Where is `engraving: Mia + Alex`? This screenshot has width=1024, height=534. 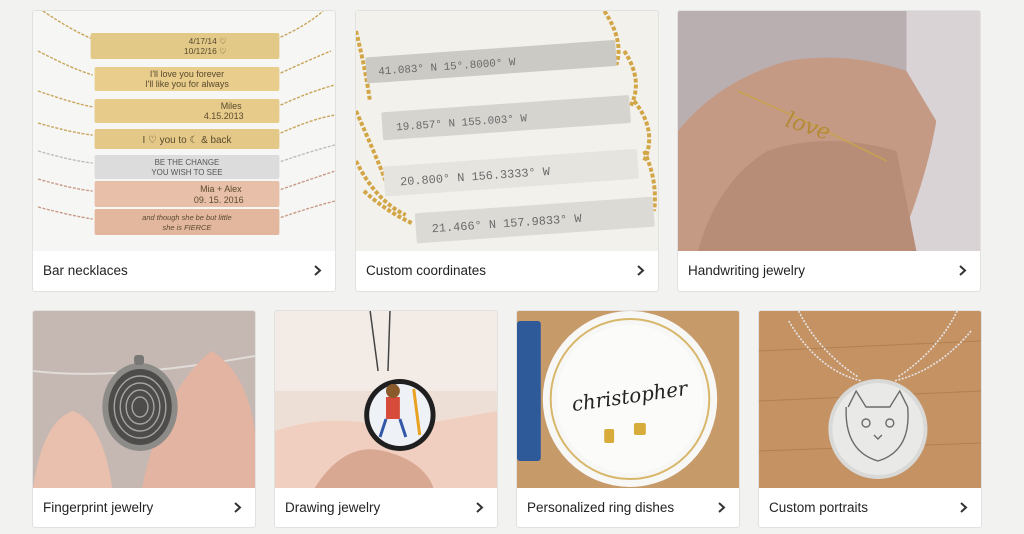
engraving: Mia + Alex is located at coordinates (221, 189).